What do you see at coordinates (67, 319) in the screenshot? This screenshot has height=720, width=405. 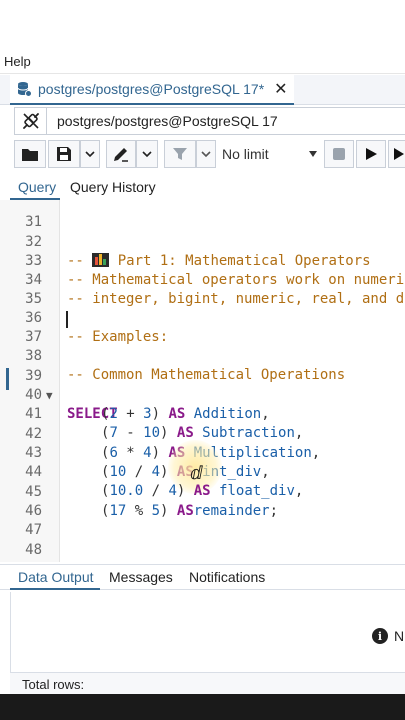 I see `text-cursor` at bounding box center [67, 319].